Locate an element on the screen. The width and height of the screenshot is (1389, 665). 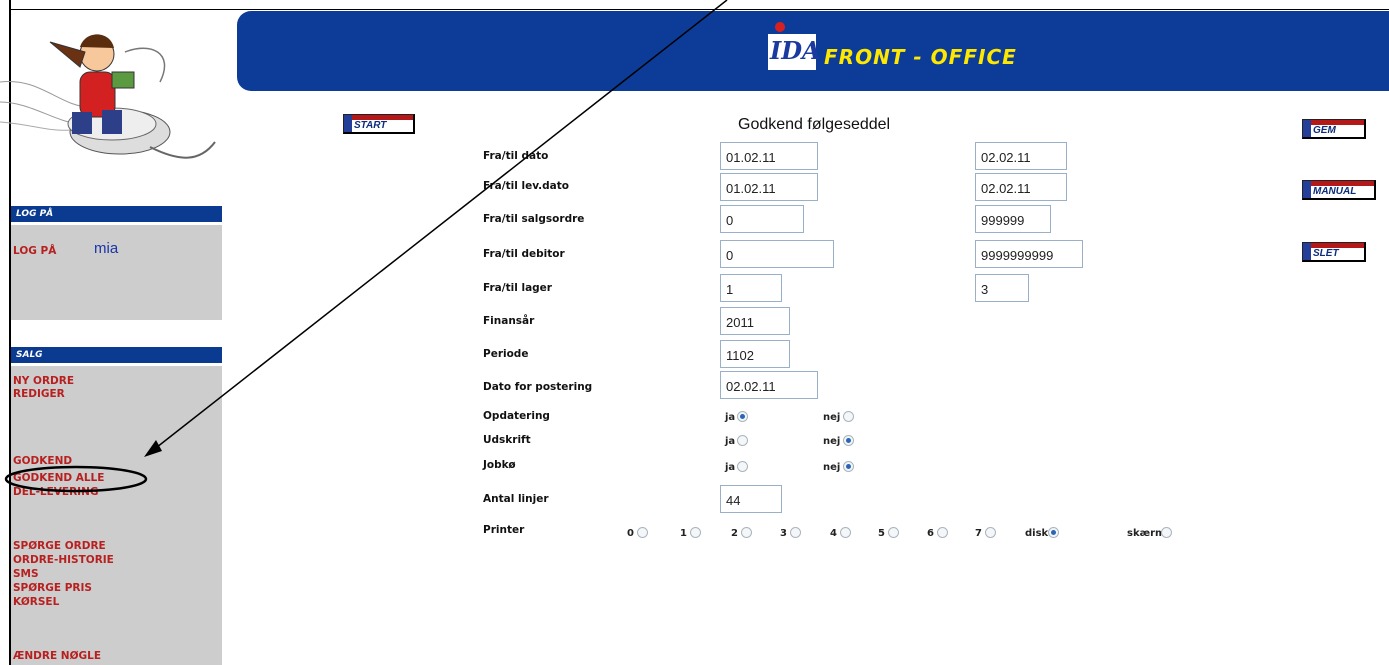
gem-button: GEM is located at coordinates (1334, 129).